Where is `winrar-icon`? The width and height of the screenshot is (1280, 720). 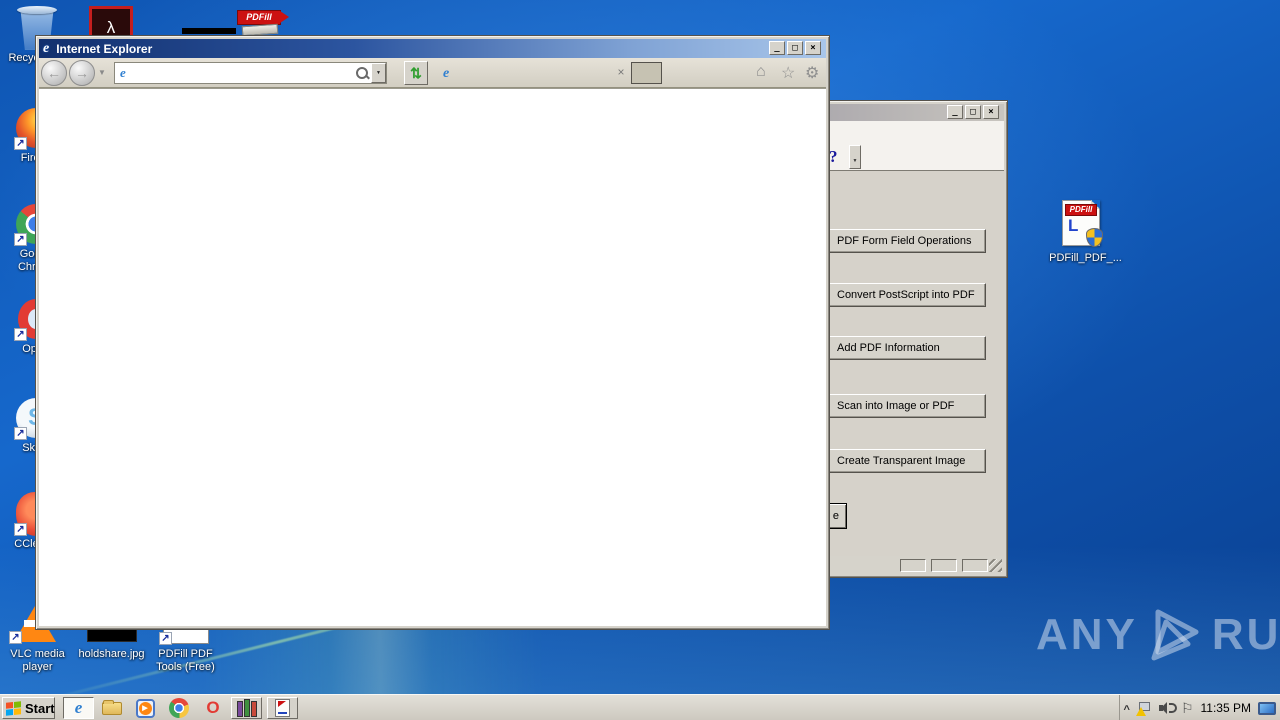
winrar-icon is located at coordinates (246, 708).